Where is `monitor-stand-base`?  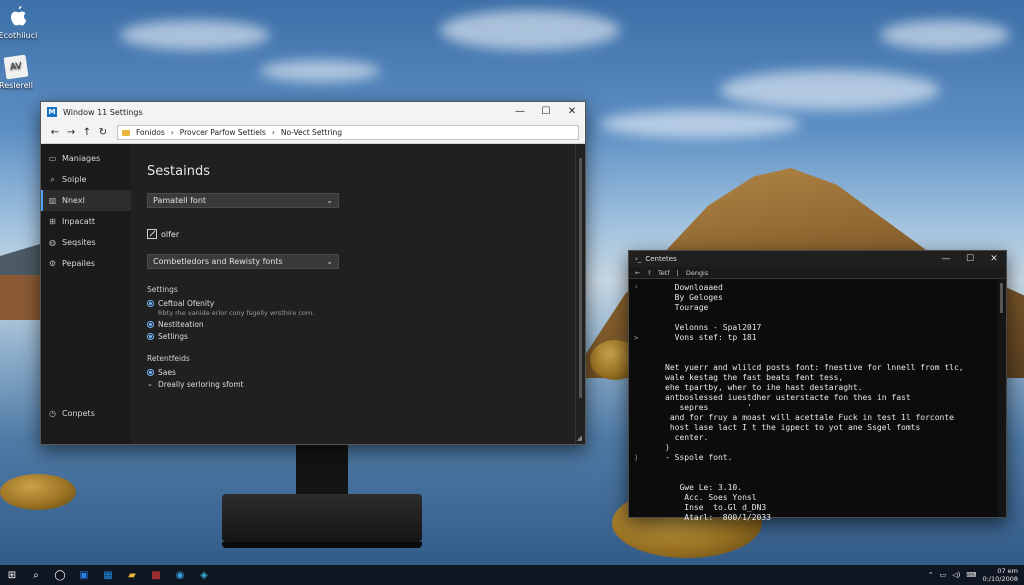 monitor-stand-base is located at coordinates (322, 521).